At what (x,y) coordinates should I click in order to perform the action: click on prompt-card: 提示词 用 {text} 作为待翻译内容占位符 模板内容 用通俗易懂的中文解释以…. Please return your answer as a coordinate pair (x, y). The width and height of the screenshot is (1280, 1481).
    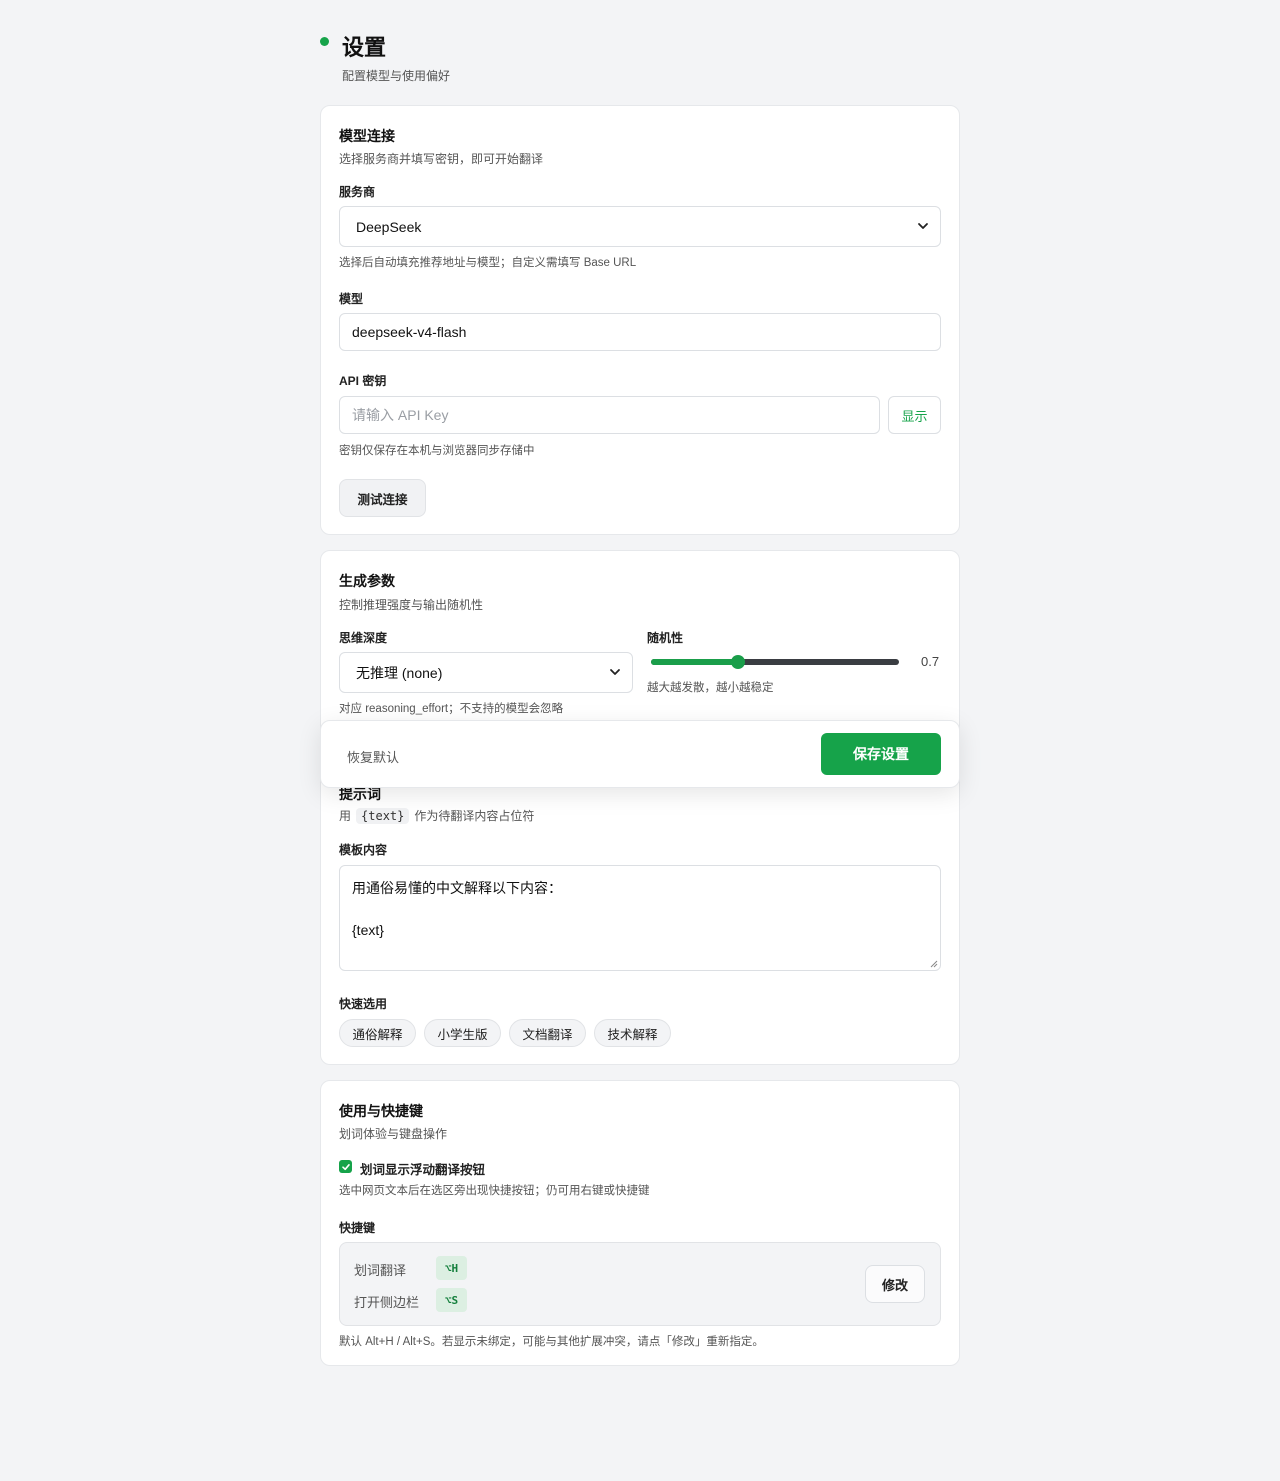
    Looking at the image, I should click on (640, 915).